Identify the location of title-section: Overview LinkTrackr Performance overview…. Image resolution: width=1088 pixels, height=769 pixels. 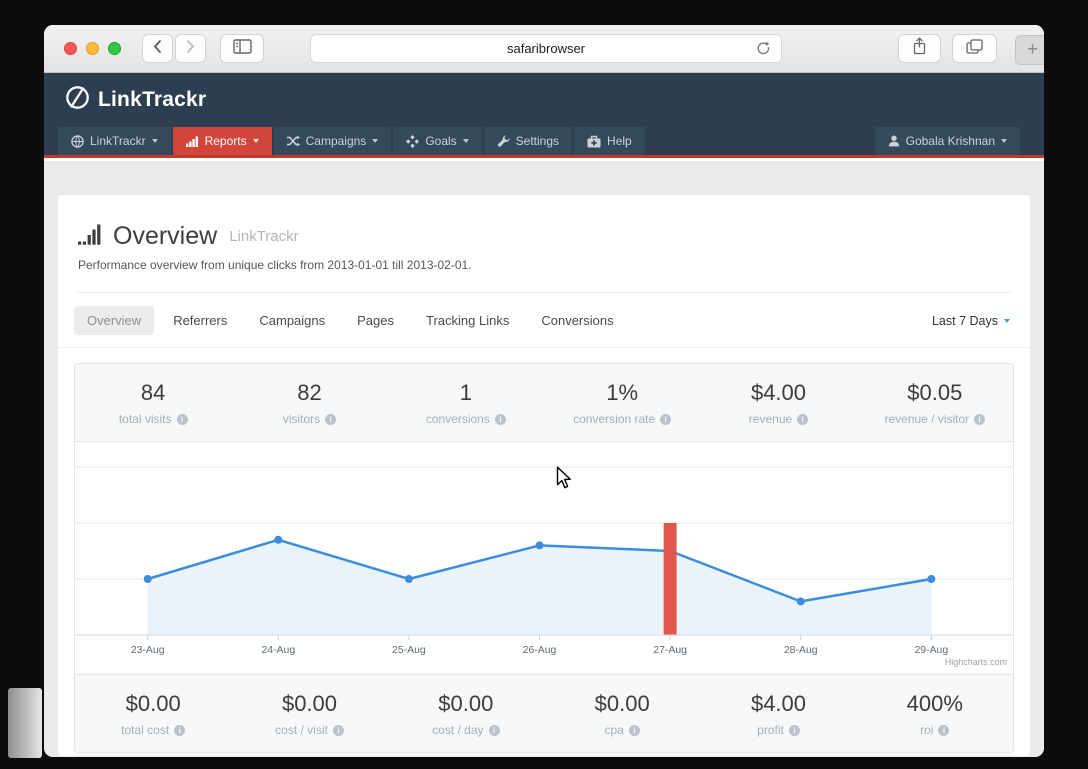
(544, 244).